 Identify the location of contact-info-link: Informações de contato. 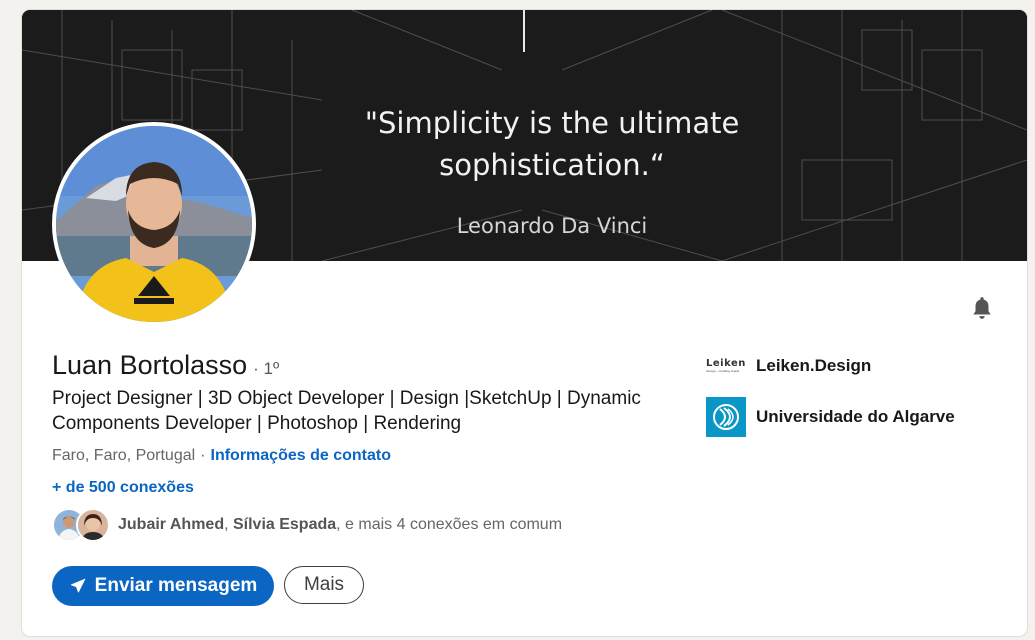
(301, 455).